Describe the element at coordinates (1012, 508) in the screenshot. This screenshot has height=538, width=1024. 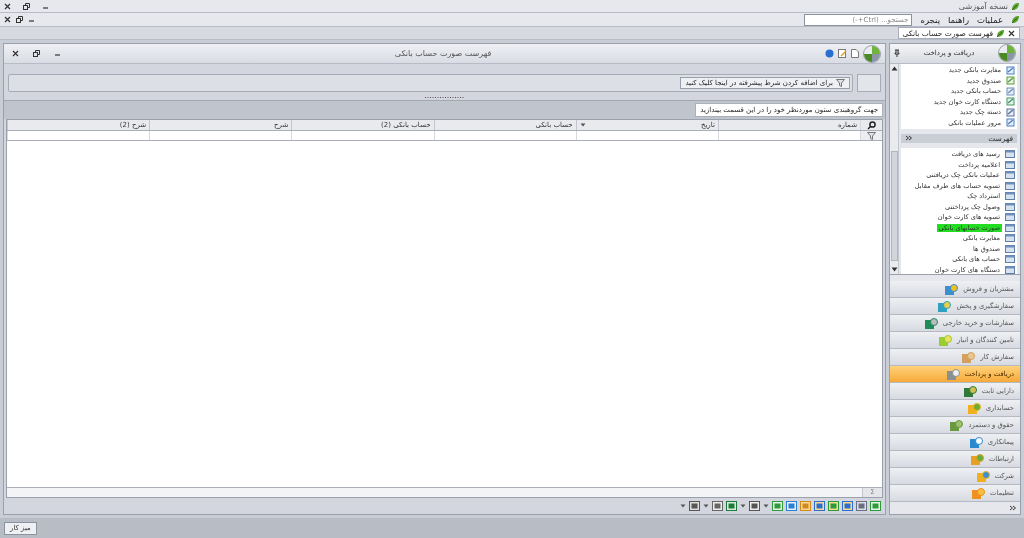
I see `more-modules-icon` at that location.